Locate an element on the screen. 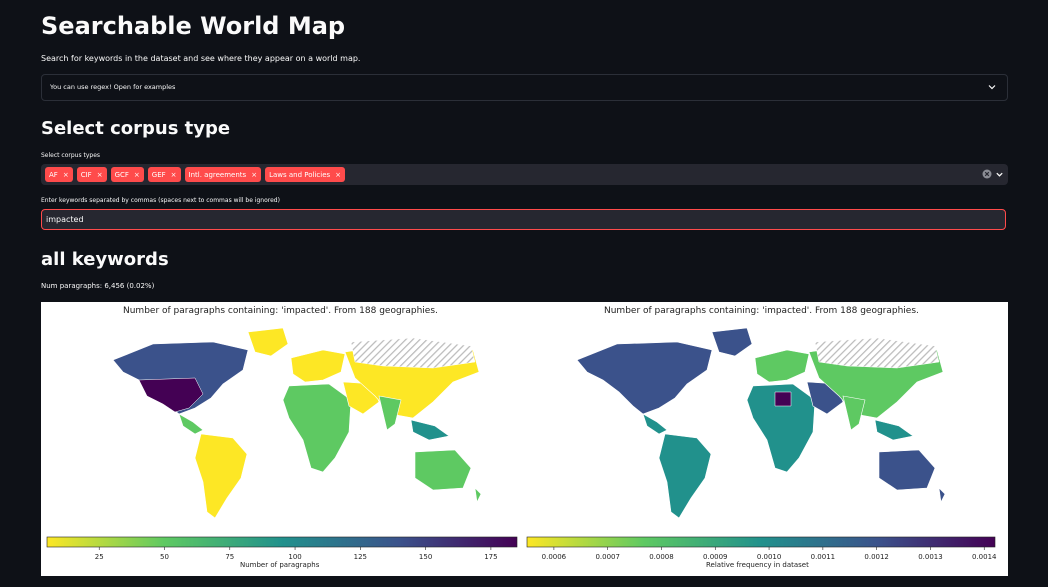 Image resolution: width=1048 pixels, height=587 pixels. corpus-tag: GEF × is located at coordinates (164, 174).